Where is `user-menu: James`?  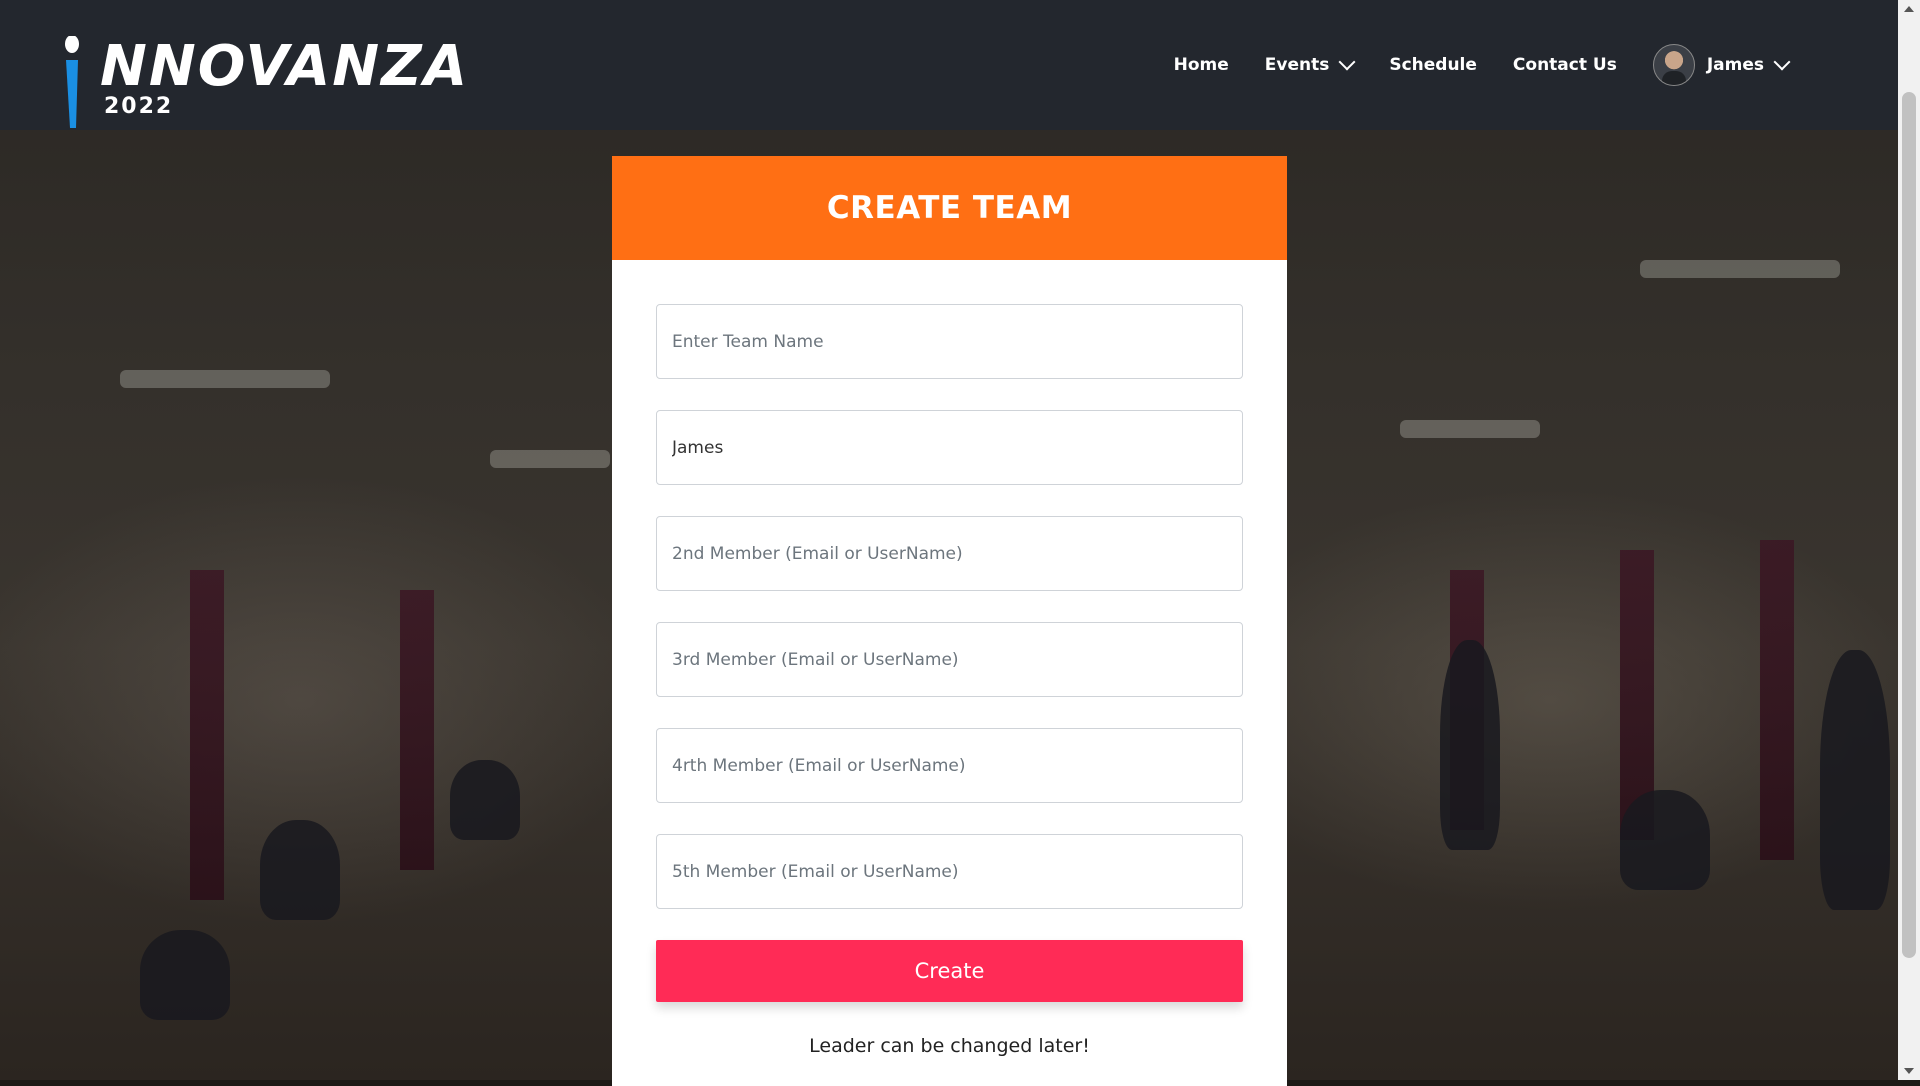
user-menu: James is located at coordinates (1721, 65).